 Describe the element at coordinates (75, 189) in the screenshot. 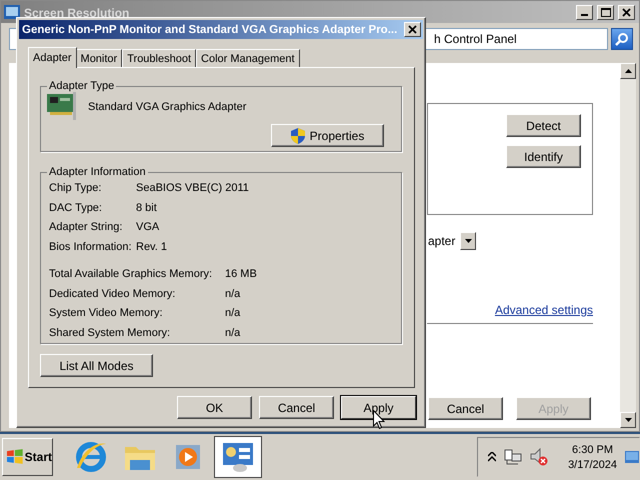

I see `info-label: Chip Type:` at that location.